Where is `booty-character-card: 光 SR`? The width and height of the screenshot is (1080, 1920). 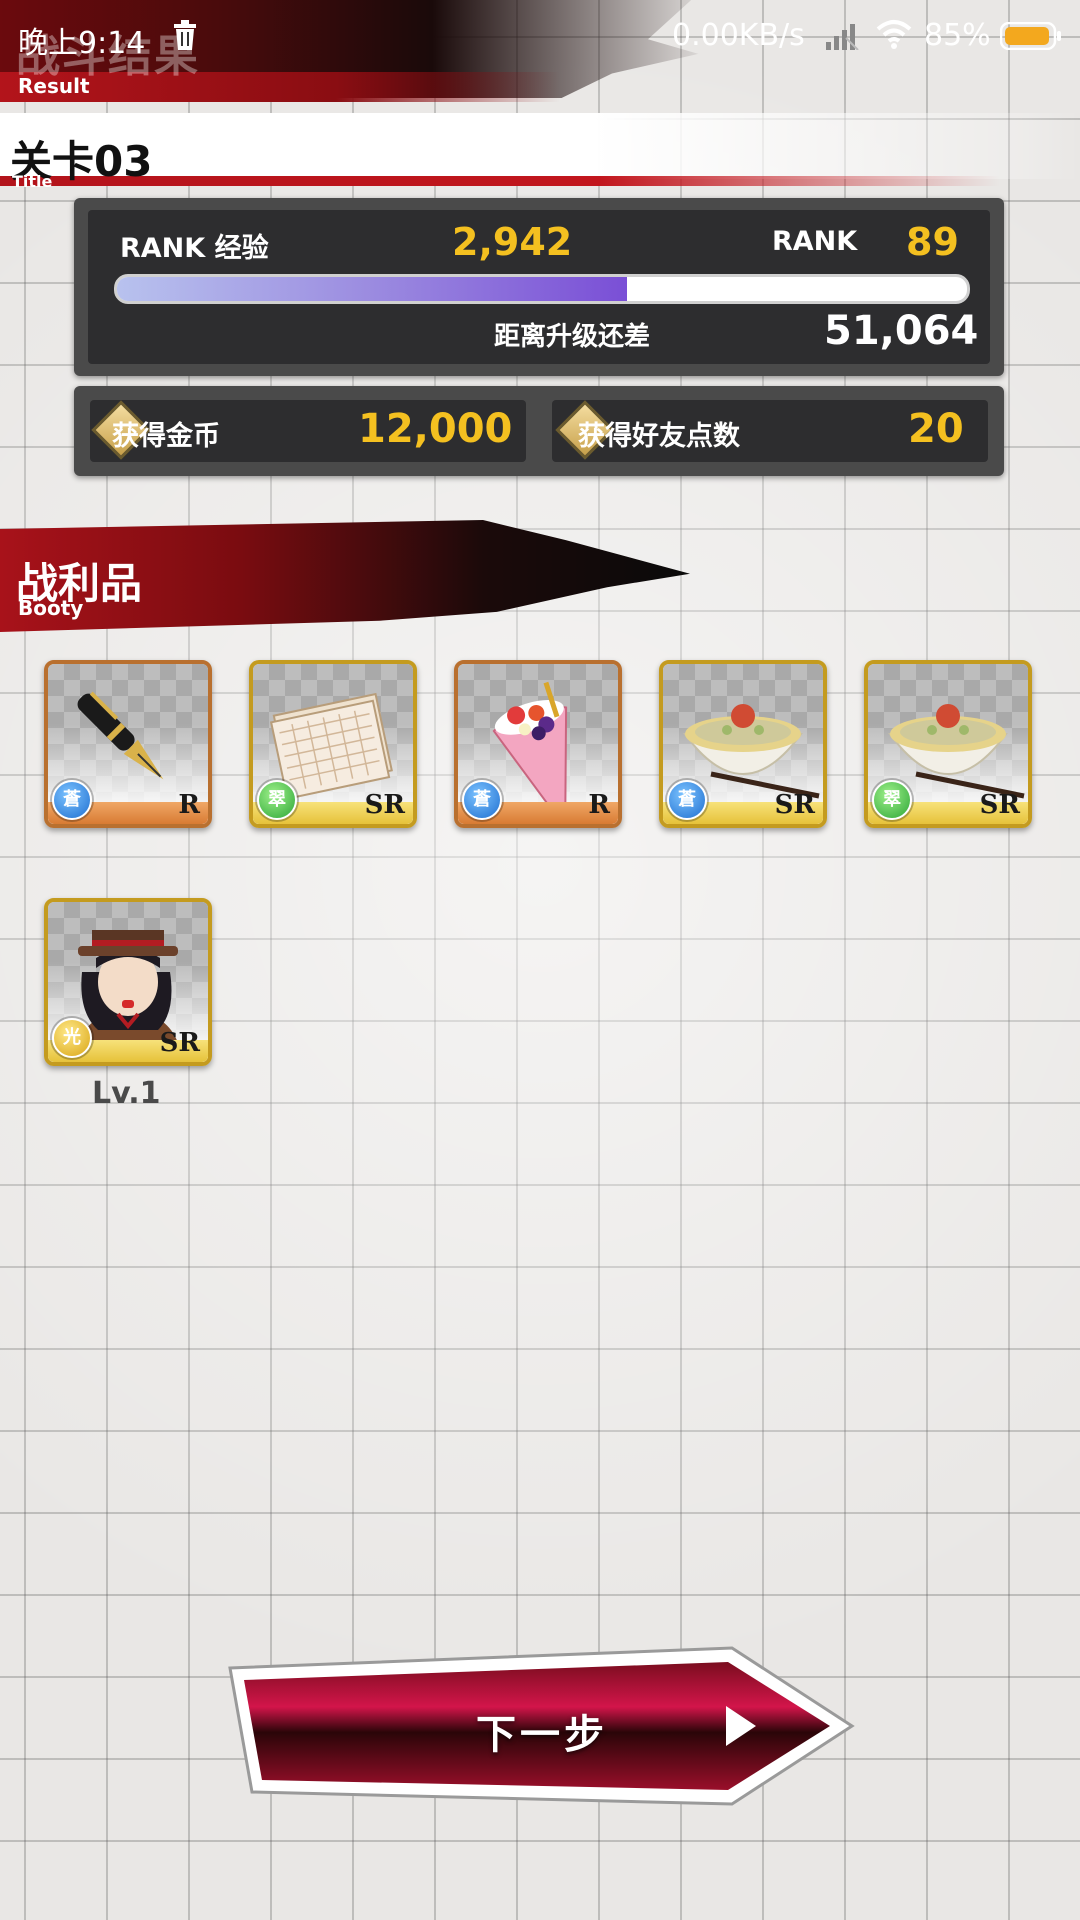 booty-character-card: 光 SR is located at coordinates (128, 982).